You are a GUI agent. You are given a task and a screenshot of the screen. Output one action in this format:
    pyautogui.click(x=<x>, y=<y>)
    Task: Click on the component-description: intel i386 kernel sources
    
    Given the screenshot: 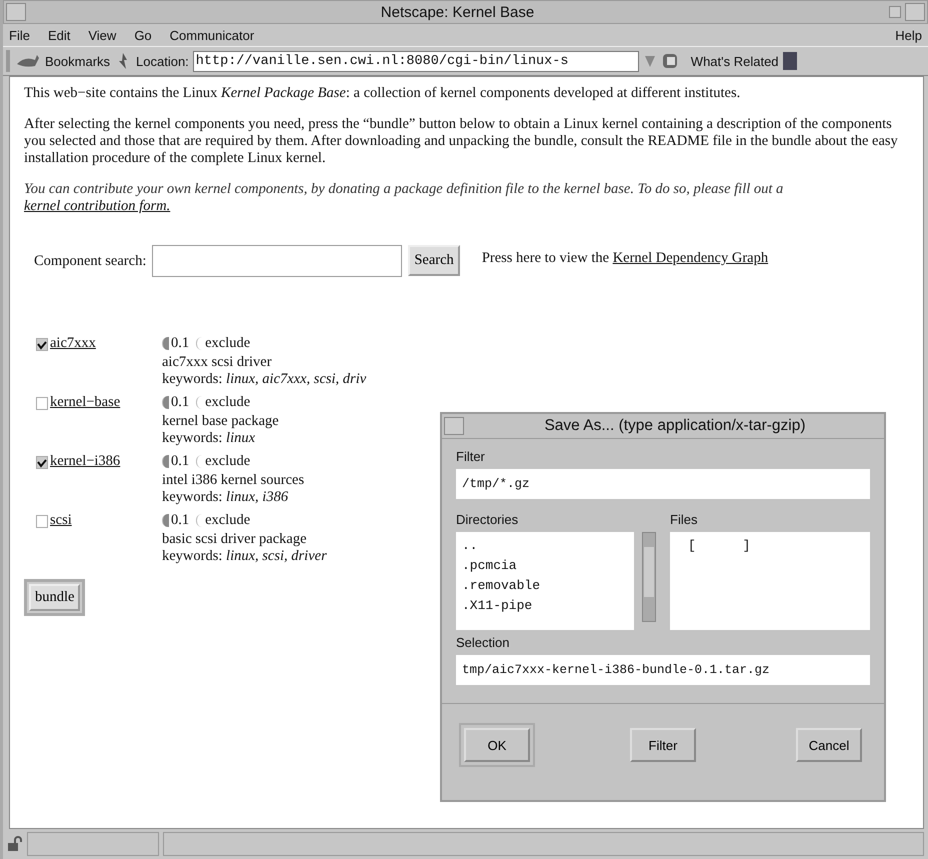 What is the action you would take?
    pyautogui.click(x=233, y=480)
    